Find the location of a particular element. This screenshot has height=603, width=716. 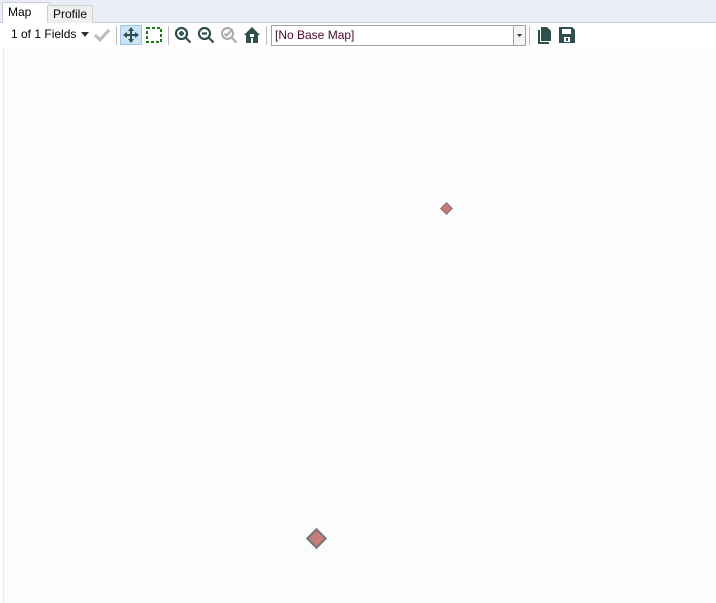

fields-selector: 1 of 1 Fields is located at coordinates (43, 34).